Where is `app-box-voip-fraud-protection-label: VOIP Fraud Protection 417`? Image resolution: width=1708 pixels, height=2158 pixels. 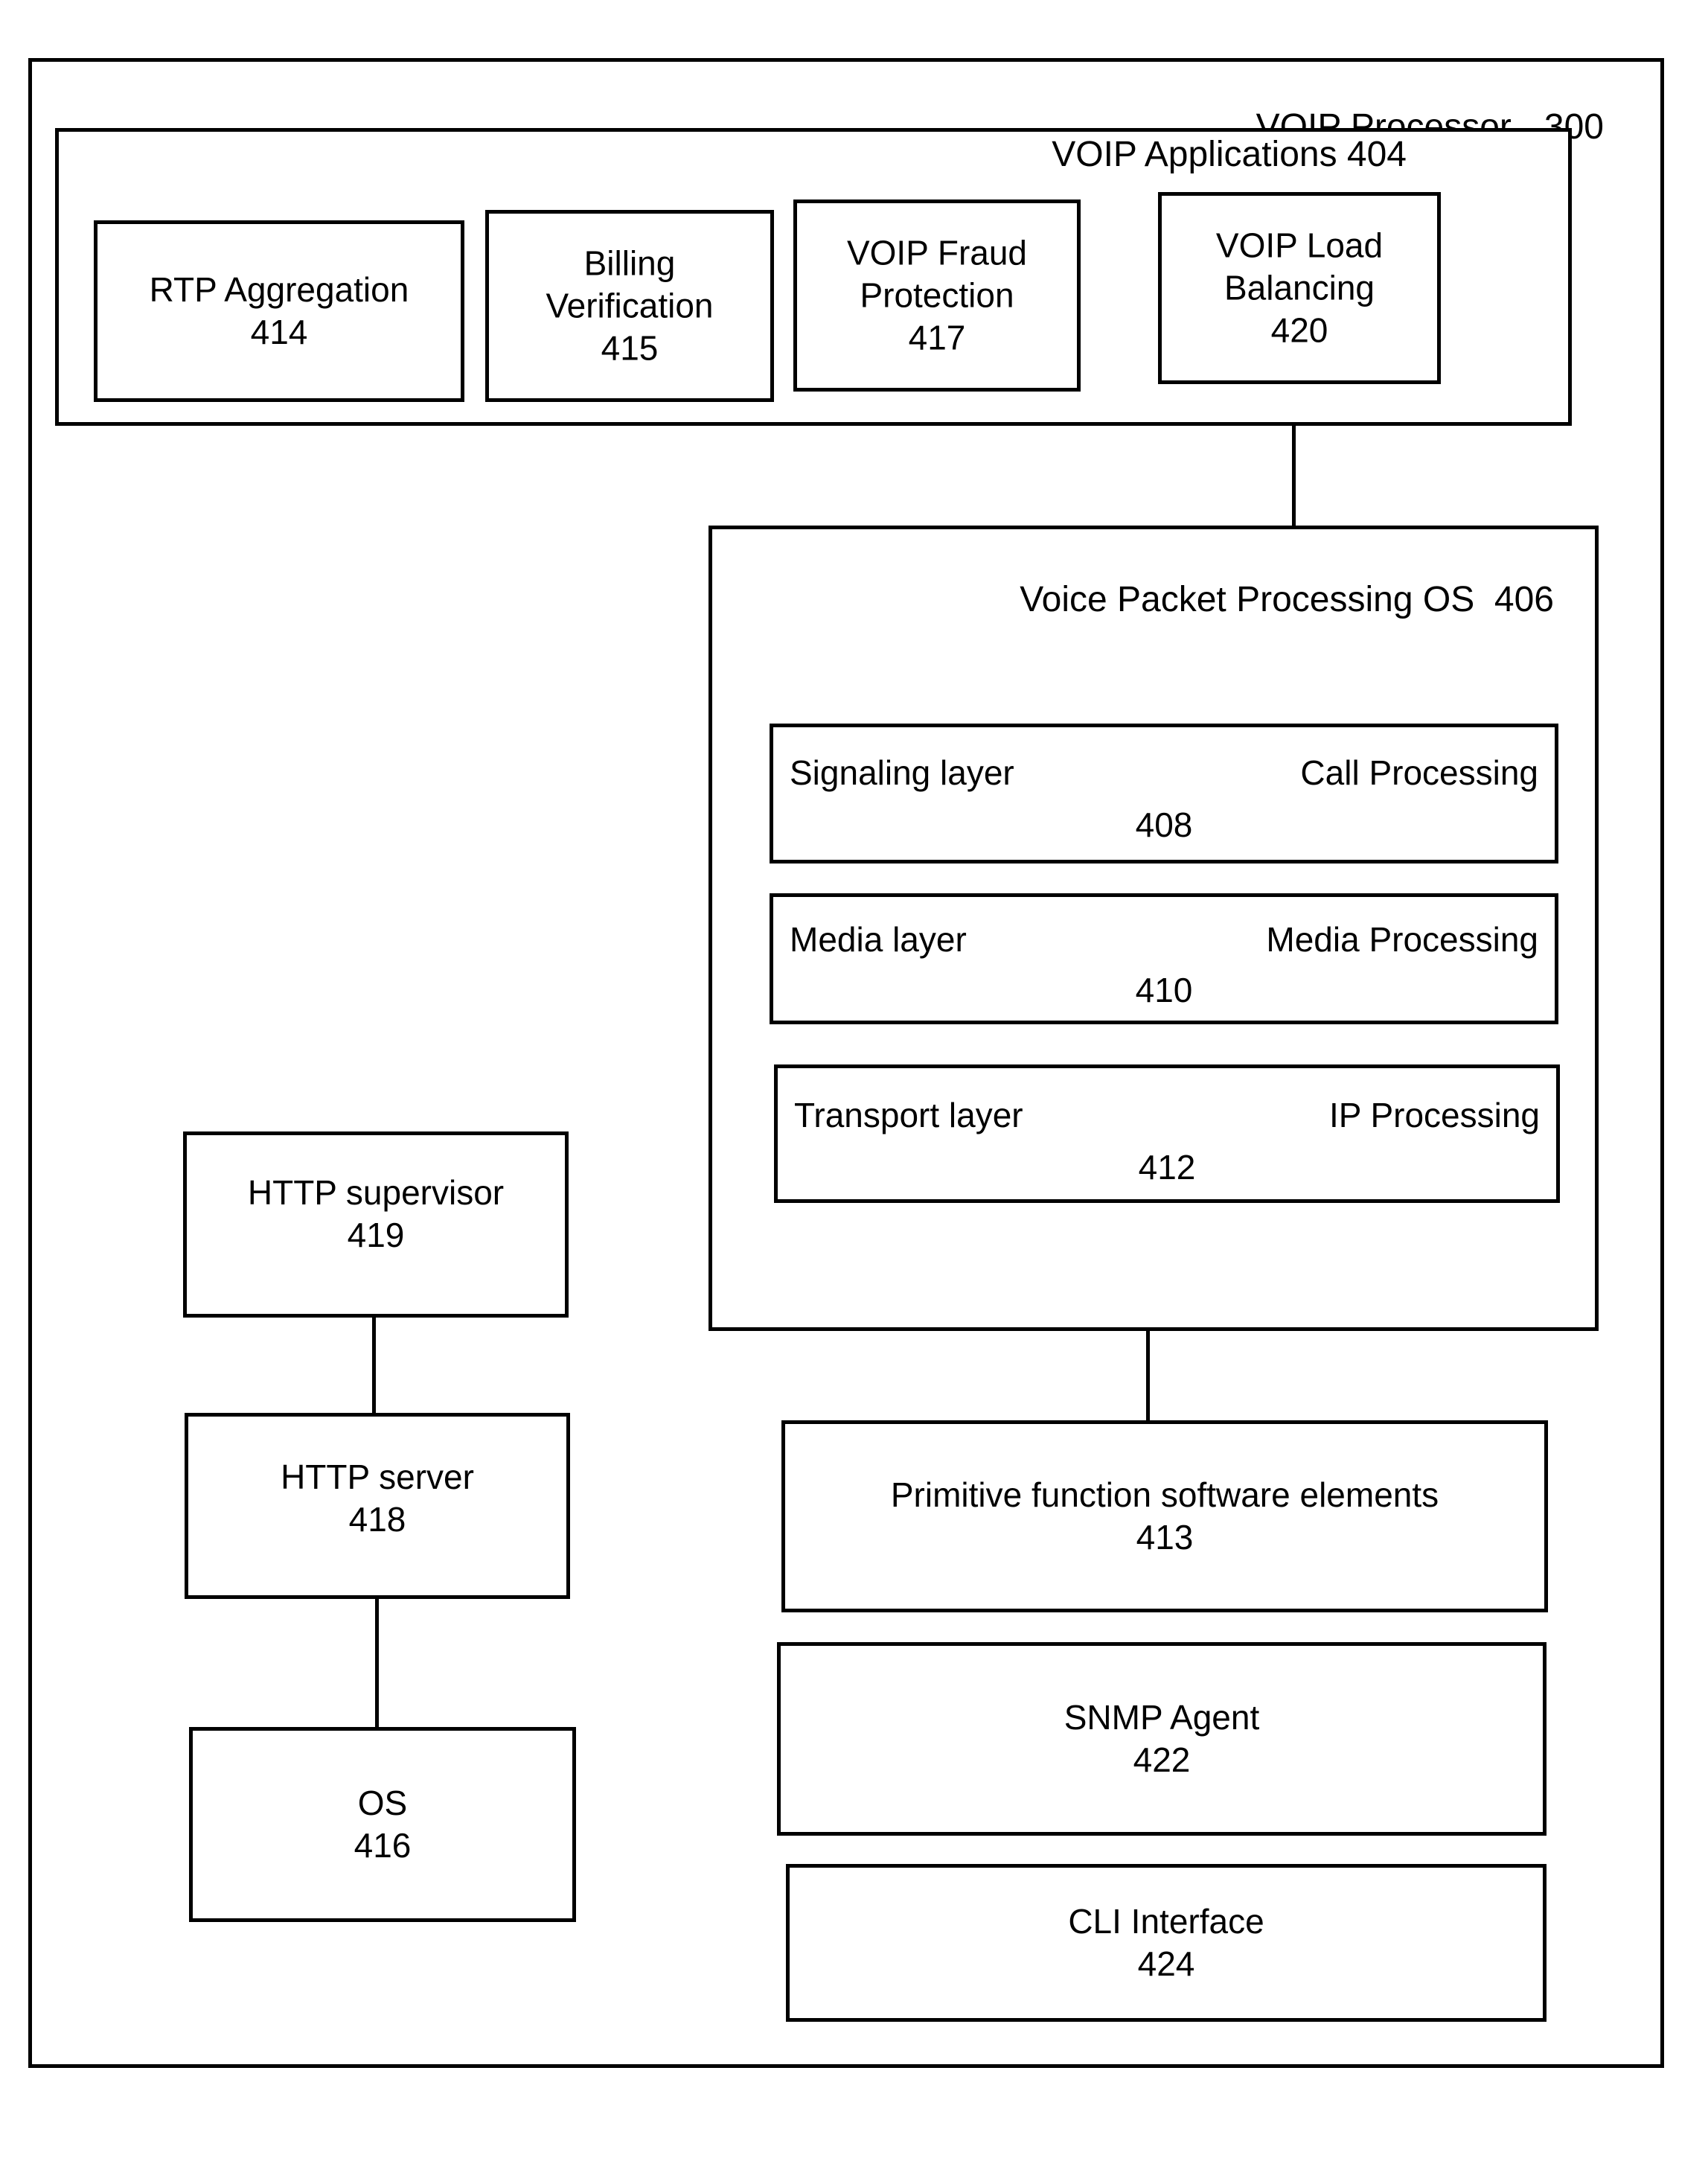 app-box-voip-fraud-protection-label: VOIP Fraud Protection 417 is located at coordinates (937, 295).